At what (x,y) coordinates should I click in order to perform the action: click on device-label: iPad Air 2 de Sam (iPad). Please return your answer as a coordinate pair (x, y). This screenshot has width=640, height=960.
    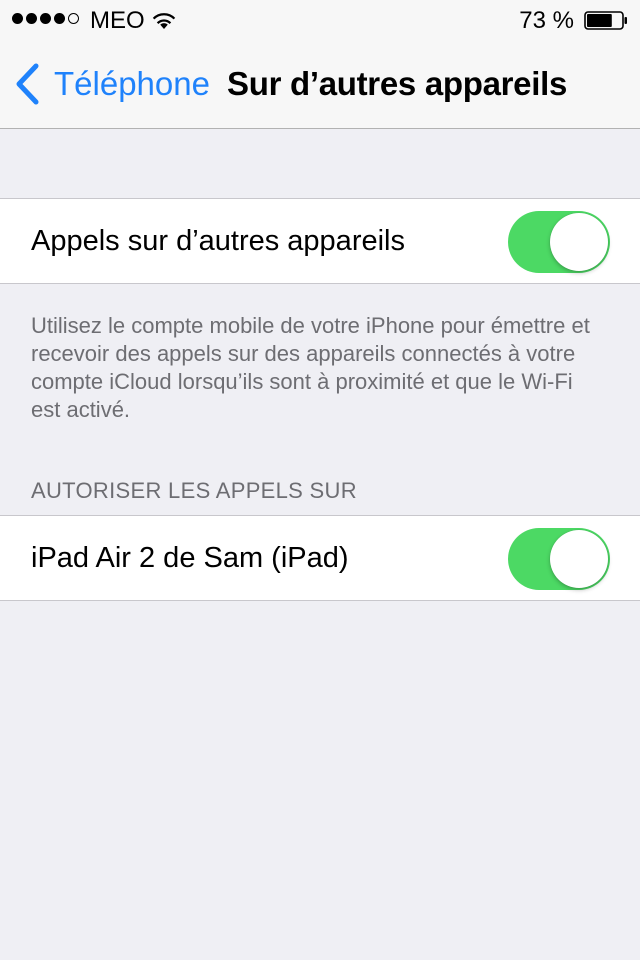
    Looking at the image, I should click on (190, 558).